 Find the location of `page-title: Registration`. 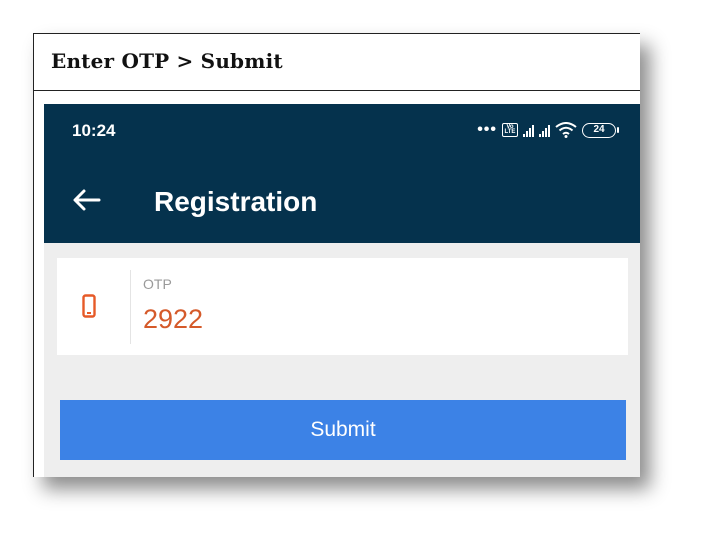

page-title: Registration is located at coordinates (236, 201).